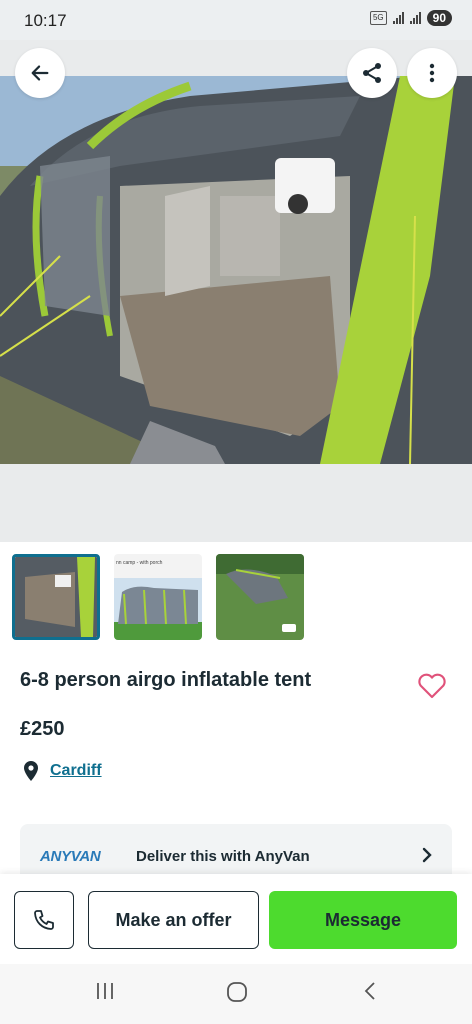 The width and height of the screenshot is (472, 1024). I want to click on chevron-right-icon, so click(427, 855).